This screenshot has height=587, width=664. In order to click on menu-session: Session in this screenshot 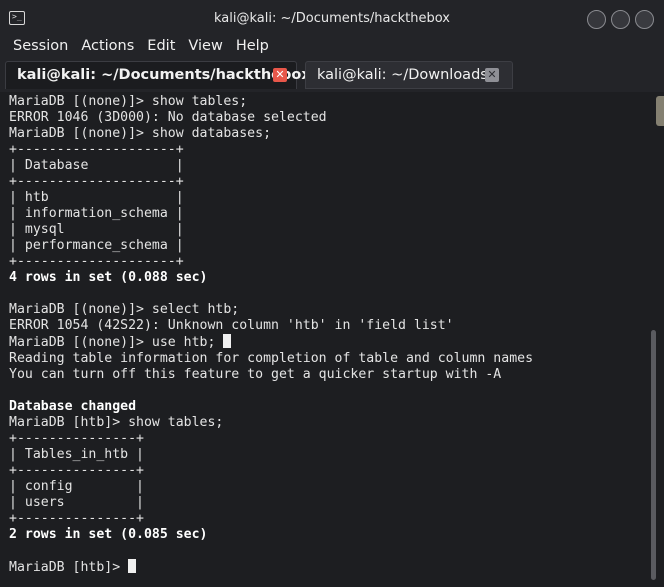, I will do `click(34, 49)`.